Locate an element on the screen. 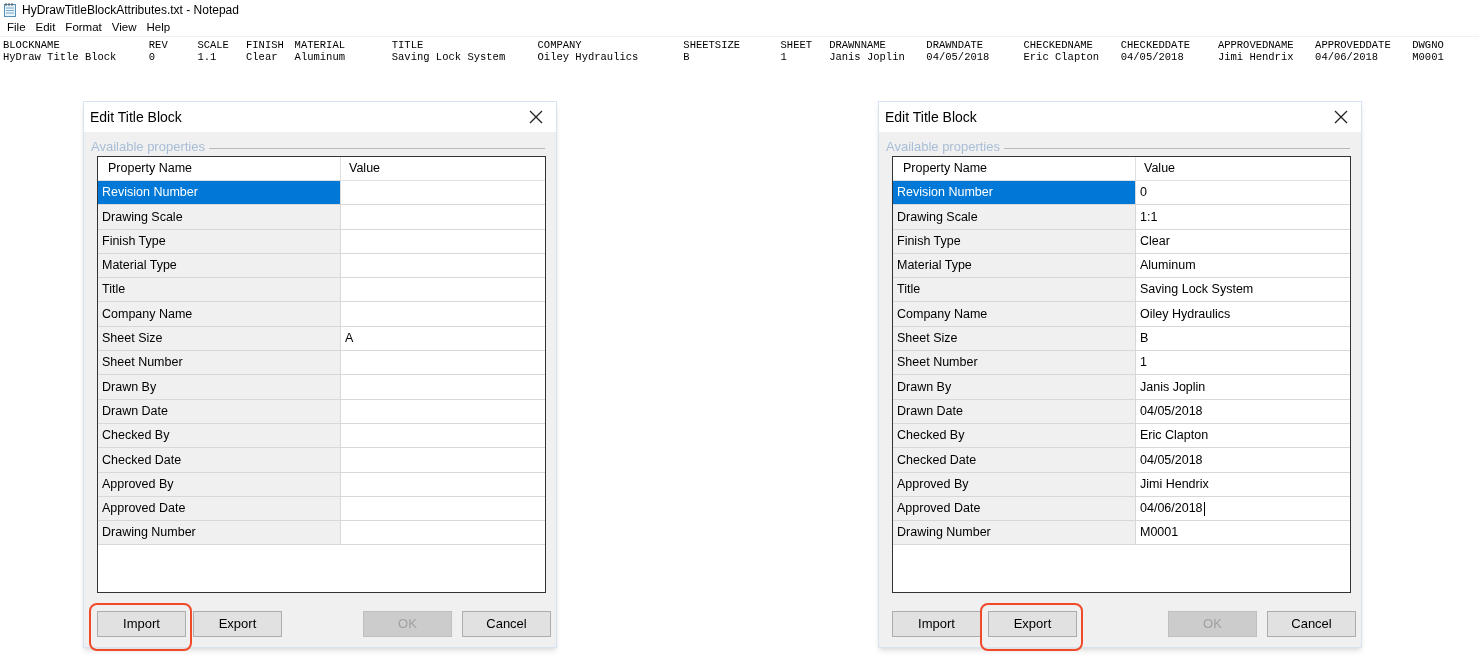 The height and width of the screenshot is (668, 1479). menu-item: Format is located at coordinates (83, 28).